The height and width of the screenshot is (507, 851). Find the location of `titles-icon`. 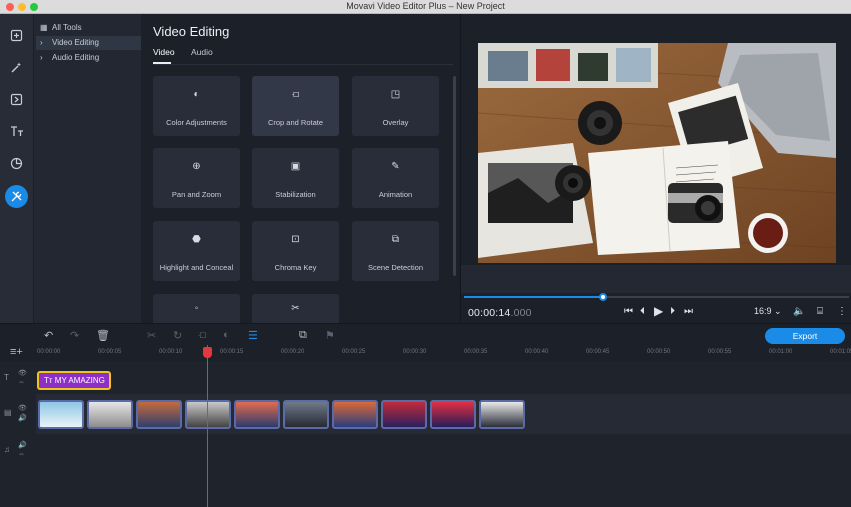

titles-icon is located at coordinates (16, 131).